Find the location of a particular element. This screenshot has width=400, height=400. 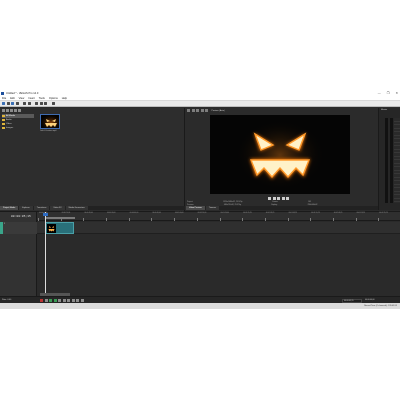

menu-edit: Edit is located at coordinates (12, 98).